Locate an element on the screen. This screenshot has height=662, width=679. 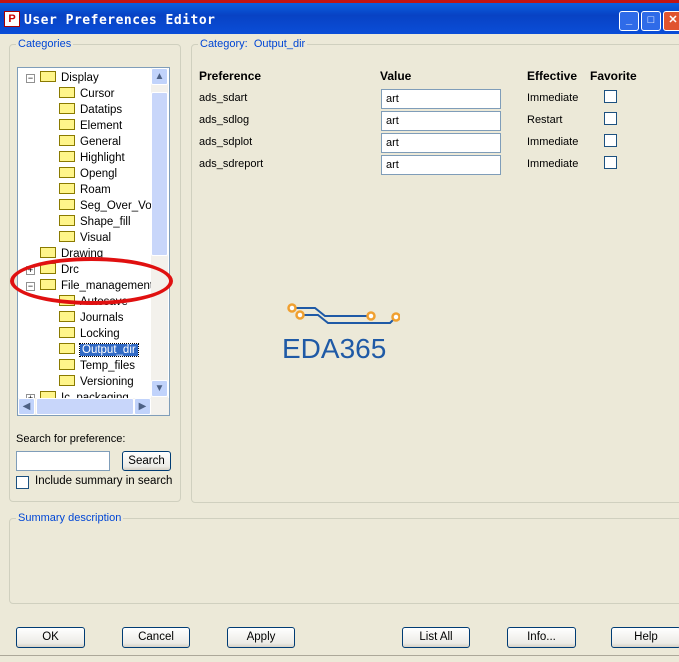
column-header-favorite: Favorite is located at coordinates (613, 76).